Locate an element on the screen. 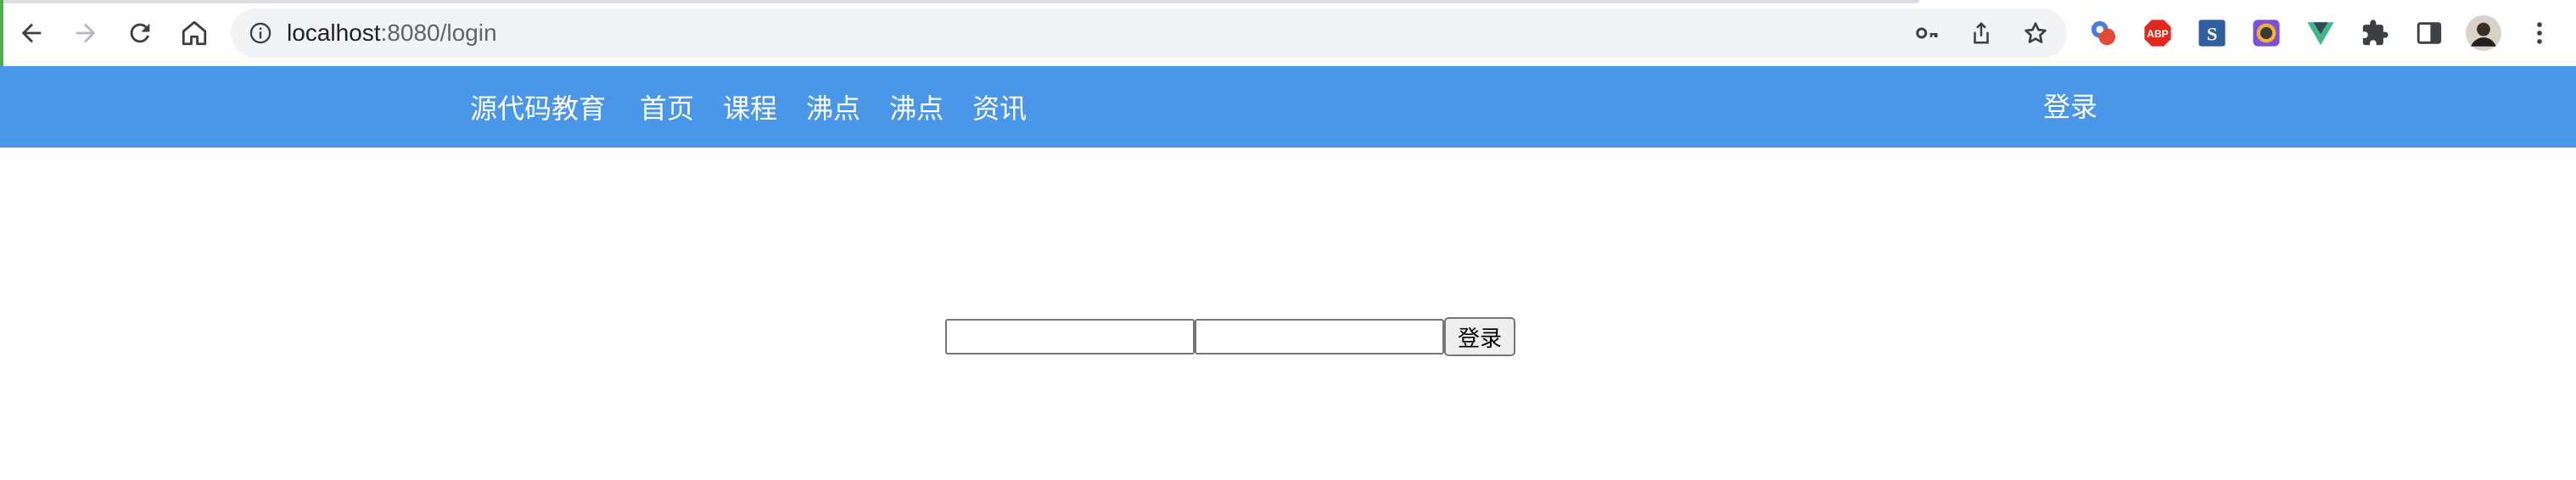 The width and height of the screenshot is (2576, 480). nav-link-home: 首页 is located at coordinates (667, 106).